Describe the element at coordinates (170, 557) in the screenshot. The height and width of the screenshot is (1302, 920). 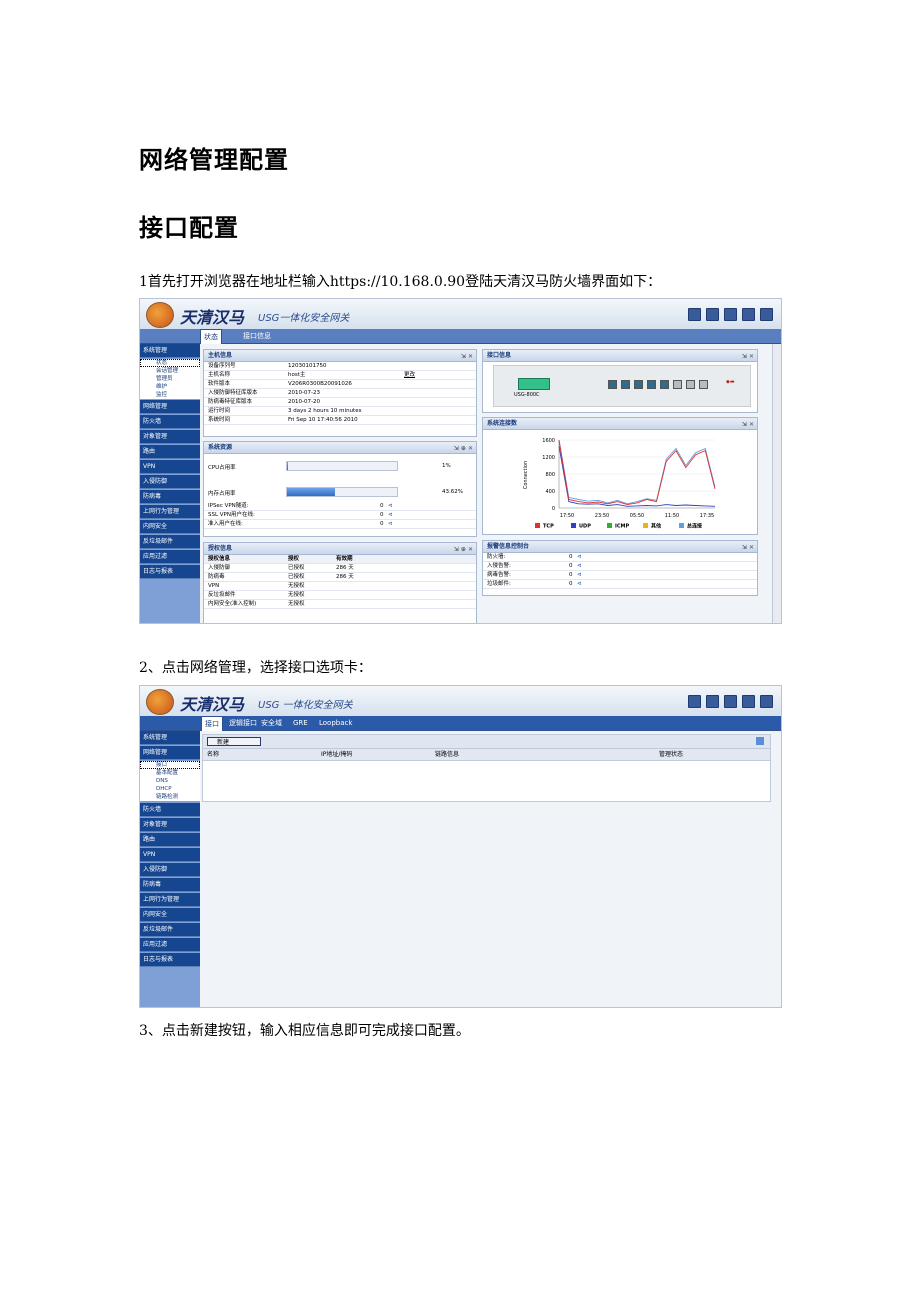
I see `sidebar-item-appfilter: 应用过滤` at that location.